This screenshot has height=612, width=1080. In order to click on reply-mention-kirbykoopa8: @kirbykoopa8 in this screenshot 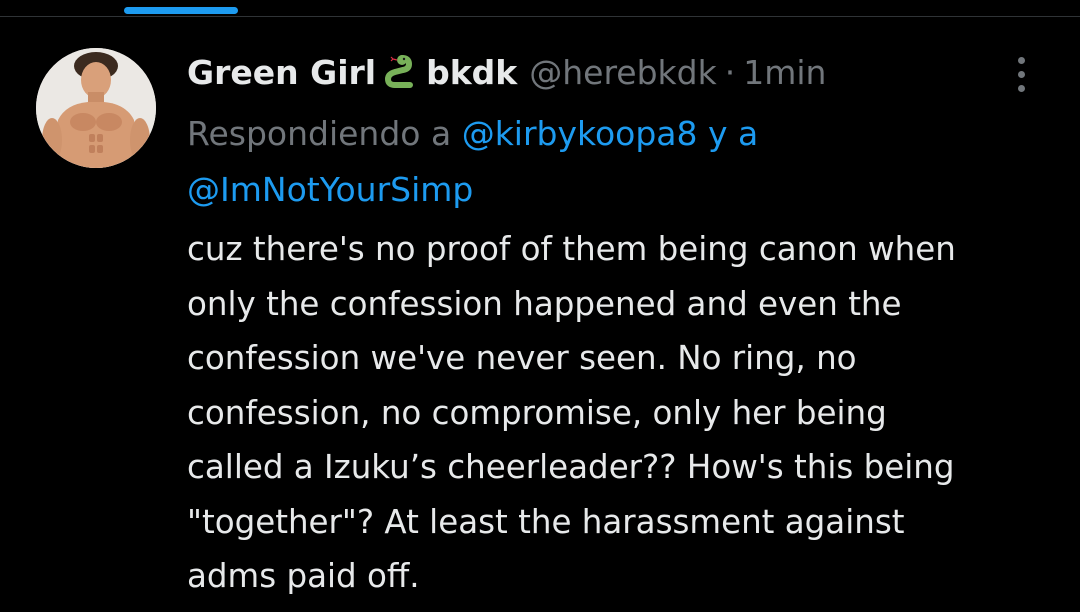, I will do `click(580, 133)`.